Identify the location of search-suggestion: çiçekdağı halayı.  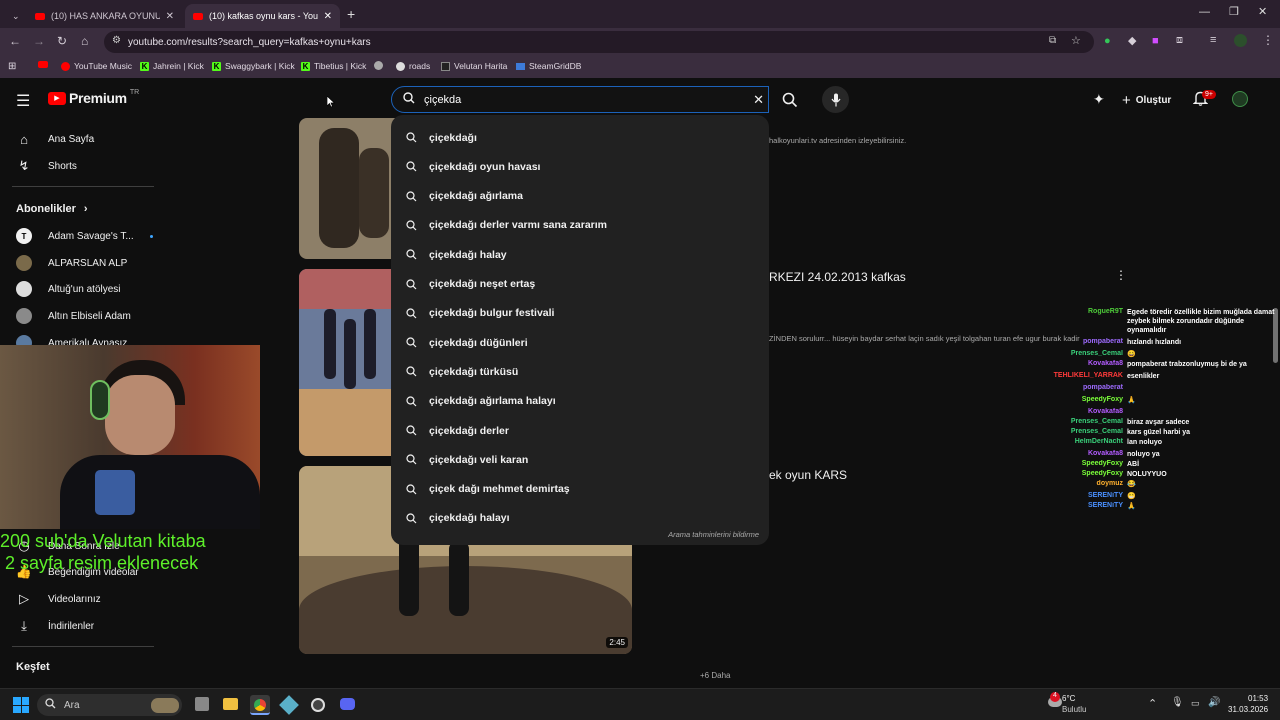
(580, 518).